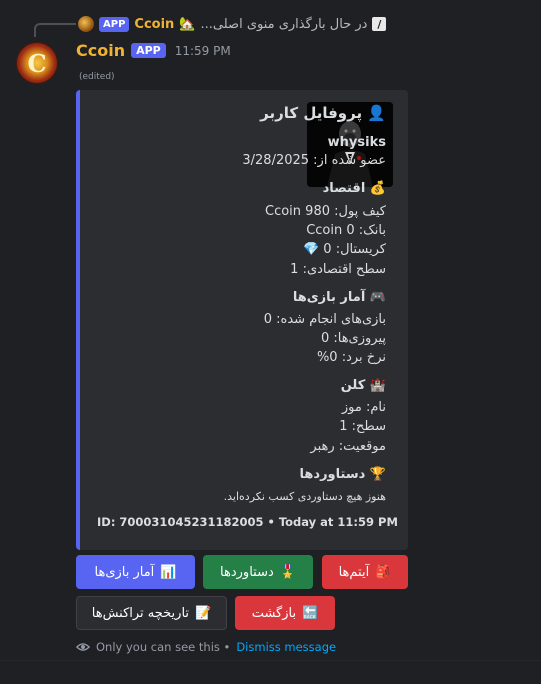 The height and width of the screenshot is (684, 541). What do you see at coordinates (55, 30) in the screenshot?
I see `reply-connector` at bounding box center [55, 30].